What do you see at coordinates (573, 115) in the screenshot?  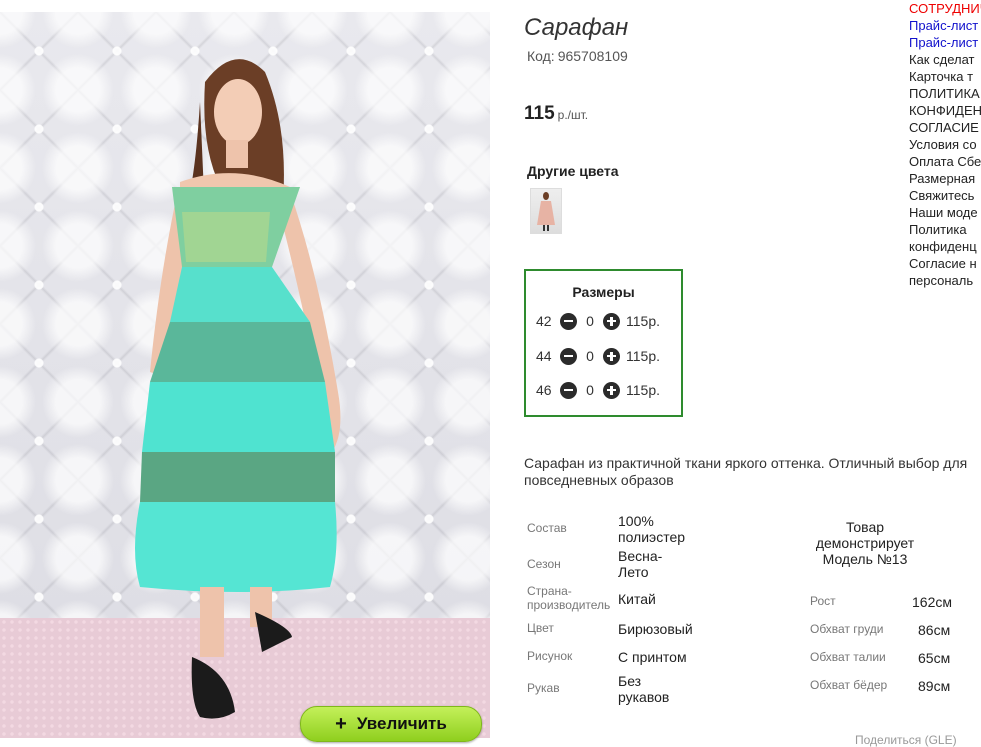 I see `price-unit: р./шт.` at bounding box center [573, 115].